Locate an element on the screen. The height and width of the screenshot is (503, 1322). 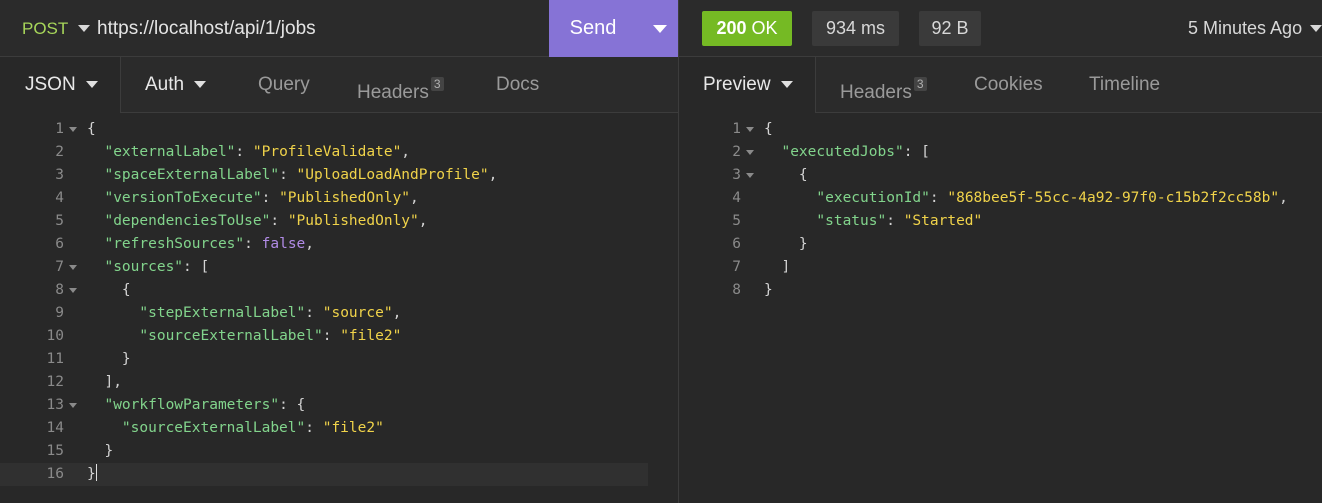
code-token: "spaceExternalLabel" is located at coordinates (192, 175).